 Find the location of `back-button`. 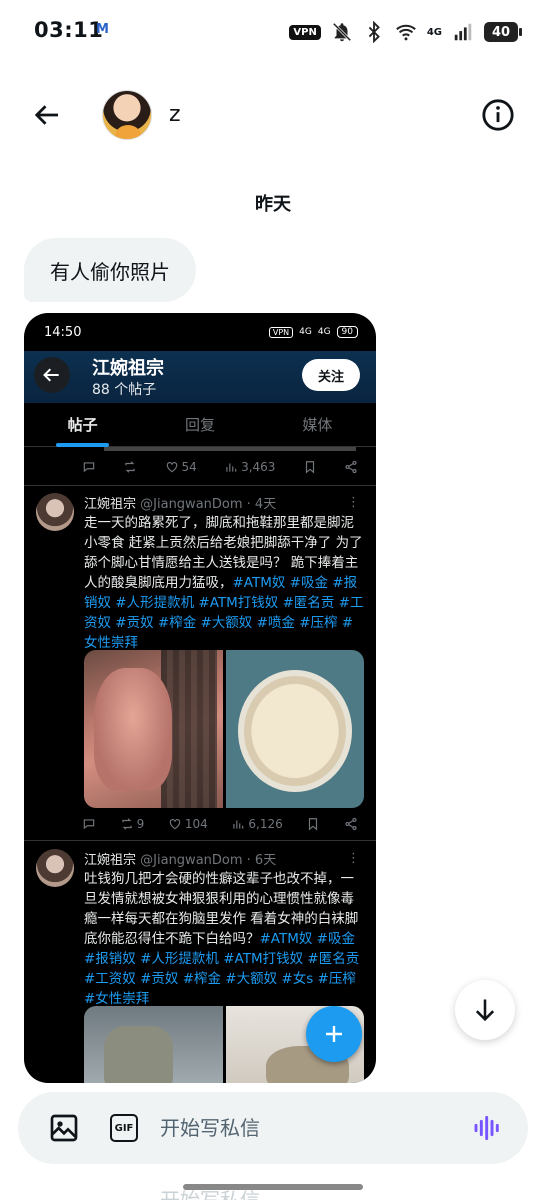

back-button is located at coordinates (48, 115).